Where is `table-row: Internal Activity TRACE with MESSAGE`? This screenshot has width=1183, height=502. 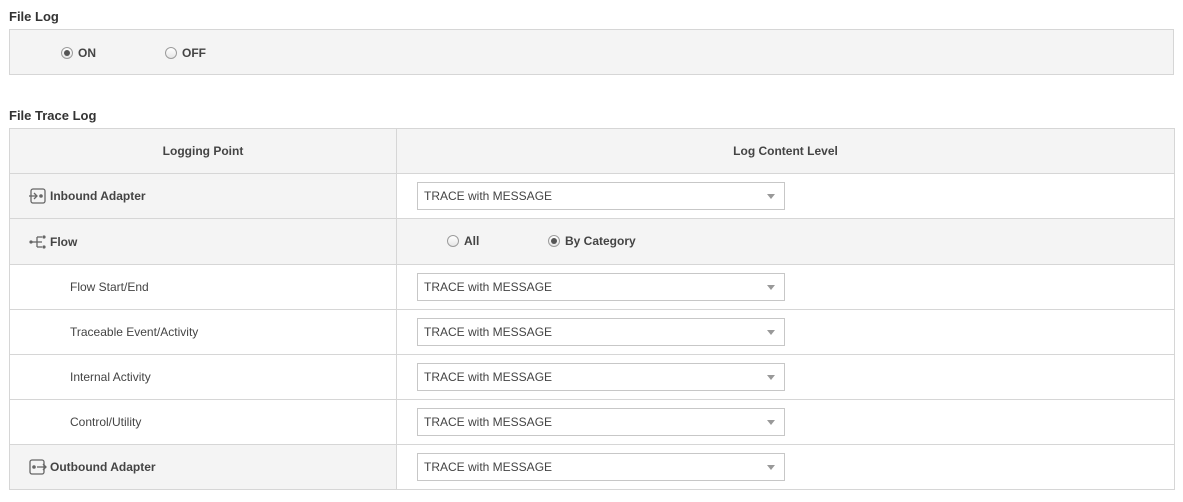
table-row: Internal Activity TRACE with MESSAGE is located at coordinates (592, 377).